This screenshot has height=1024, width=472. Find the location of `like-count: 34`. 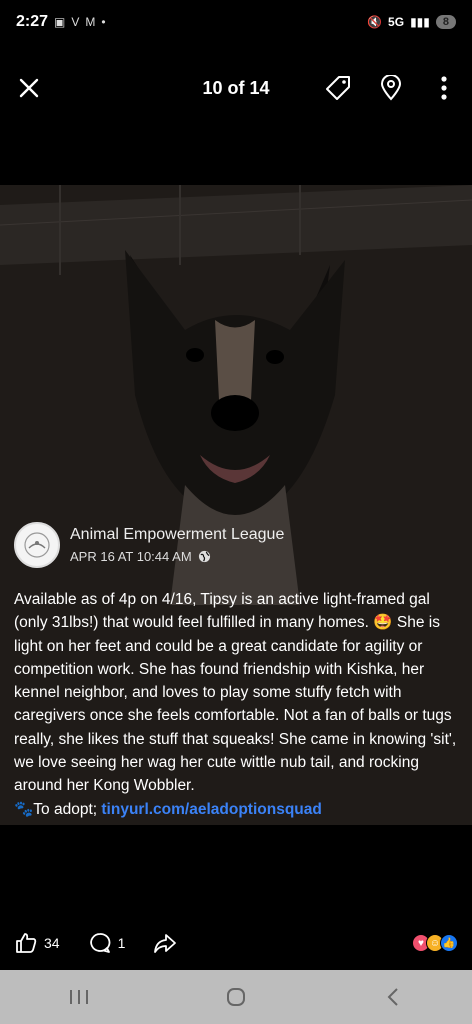

like-count: 34 is located at coordinates (52, 943).